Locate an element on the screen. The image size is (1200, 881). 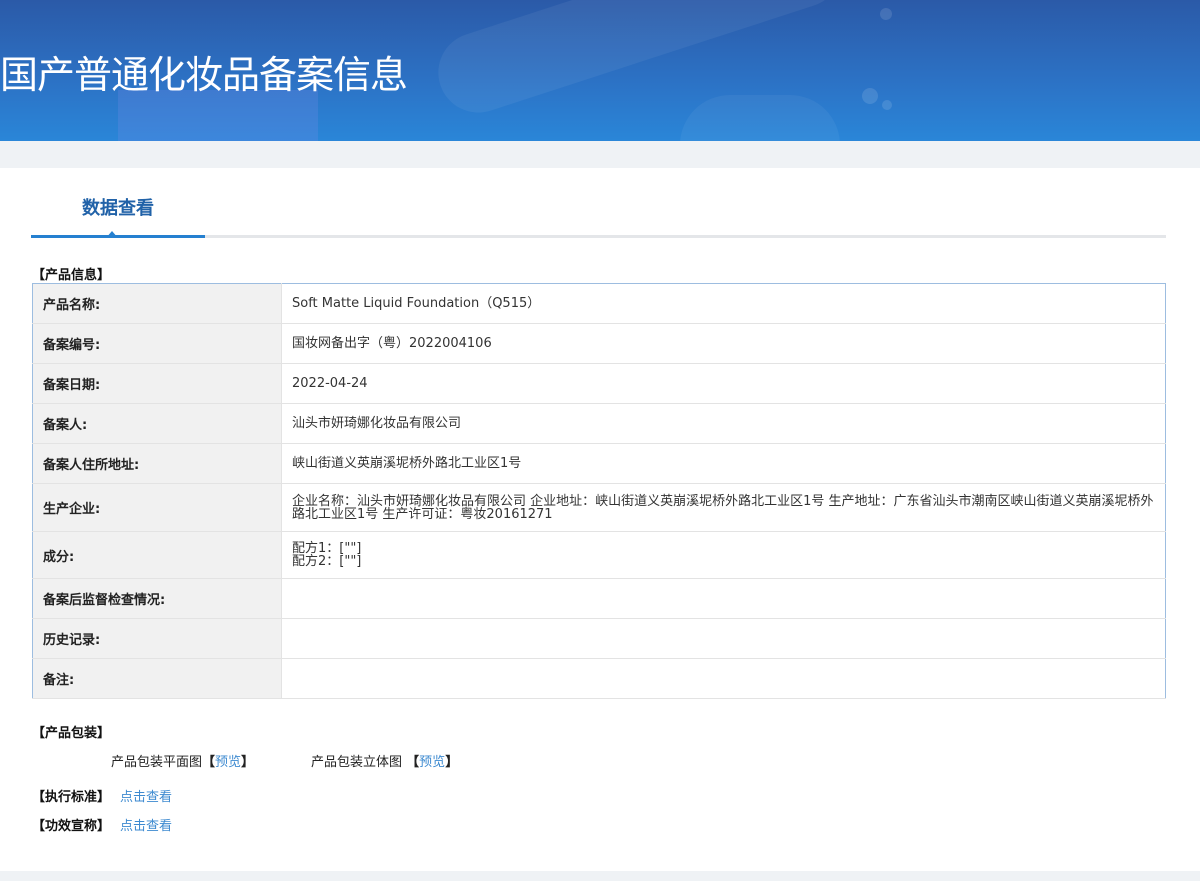
row-label: 历史记录: is located at coordinates (157, 638).